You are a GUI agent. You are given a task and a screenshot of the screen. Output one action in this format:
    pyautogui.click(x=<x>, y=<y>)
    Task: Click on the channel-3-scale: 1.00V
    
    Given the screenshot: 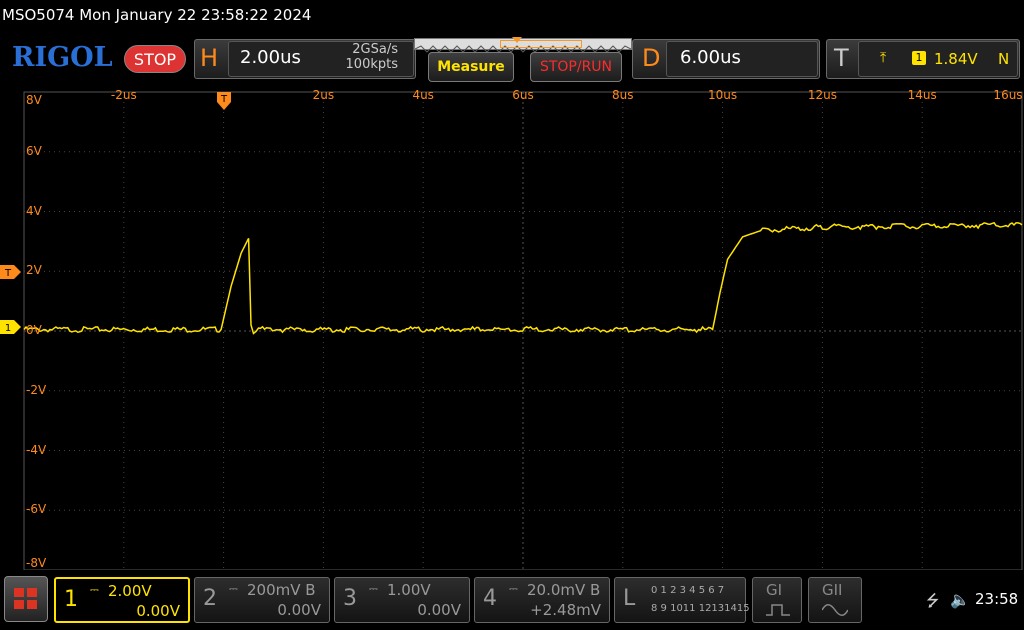 What is the action you would take?
    pyautogui.click(x=409, y=590)
    